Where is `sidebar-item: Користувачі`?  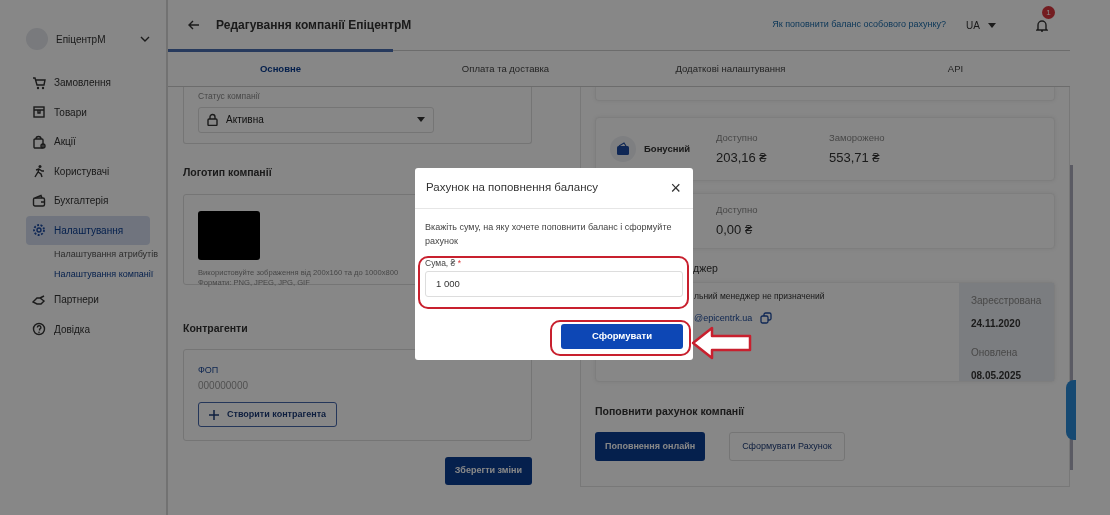 sidebar-item: Користувачі is located at coordinates (88, 171).